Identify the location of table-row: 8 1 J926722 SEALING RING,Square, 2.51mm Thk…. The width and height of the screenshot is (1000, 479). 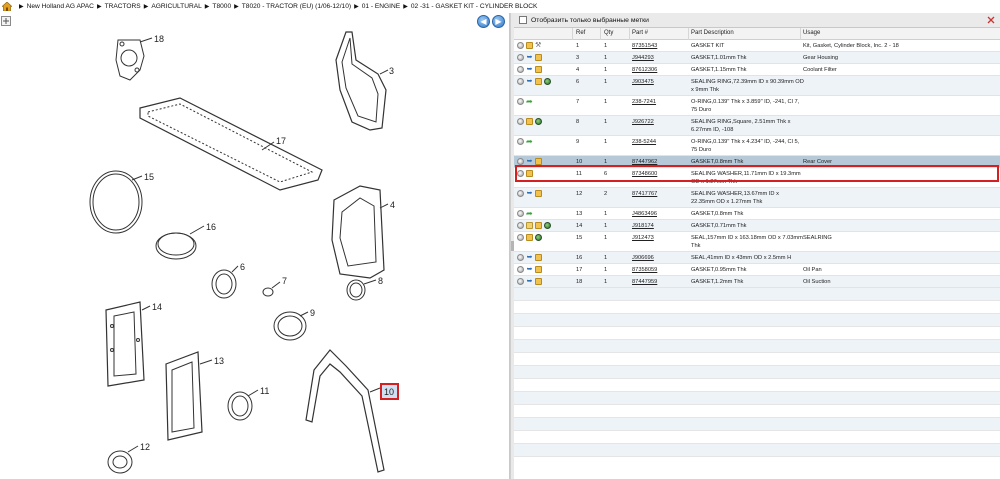
(757, 126).